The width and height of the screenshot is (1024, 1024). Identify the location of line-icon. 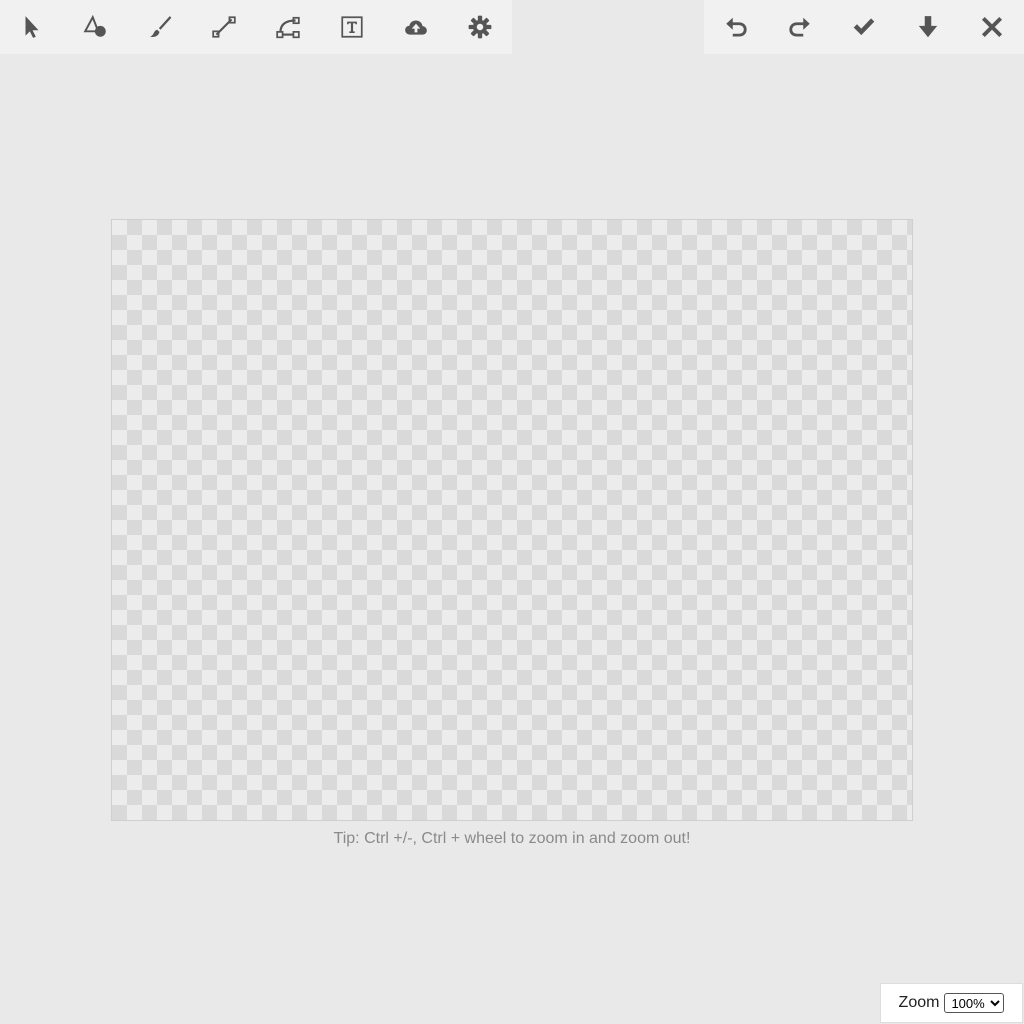
(224, 27).